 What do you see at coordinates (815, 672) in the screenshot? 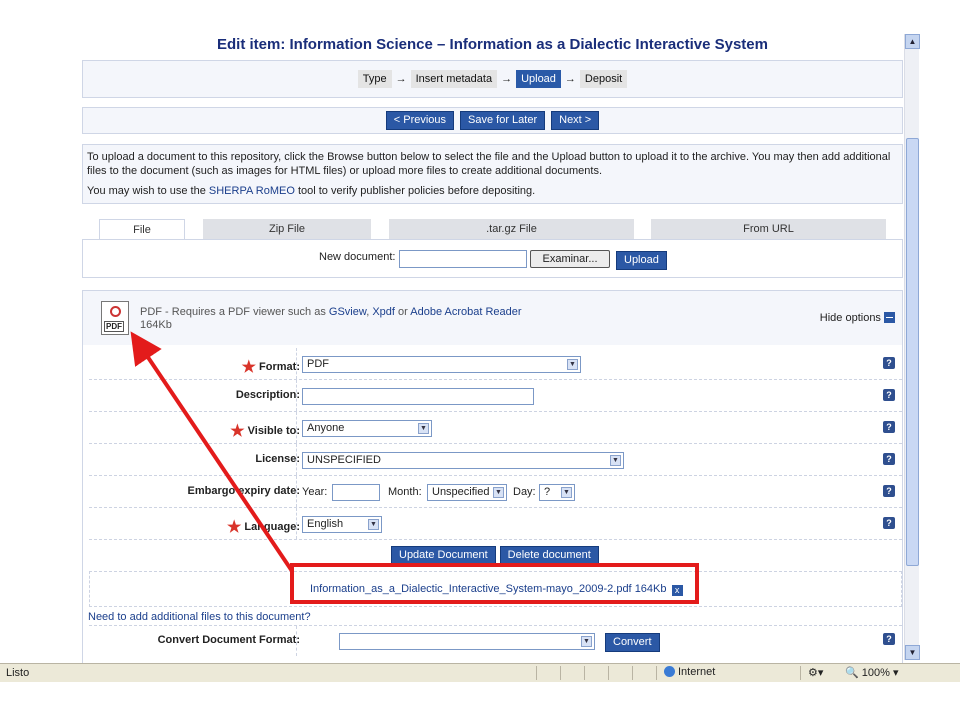
I see `protected-mode-icon: ⚙▾` at bounding box center [815, 672].